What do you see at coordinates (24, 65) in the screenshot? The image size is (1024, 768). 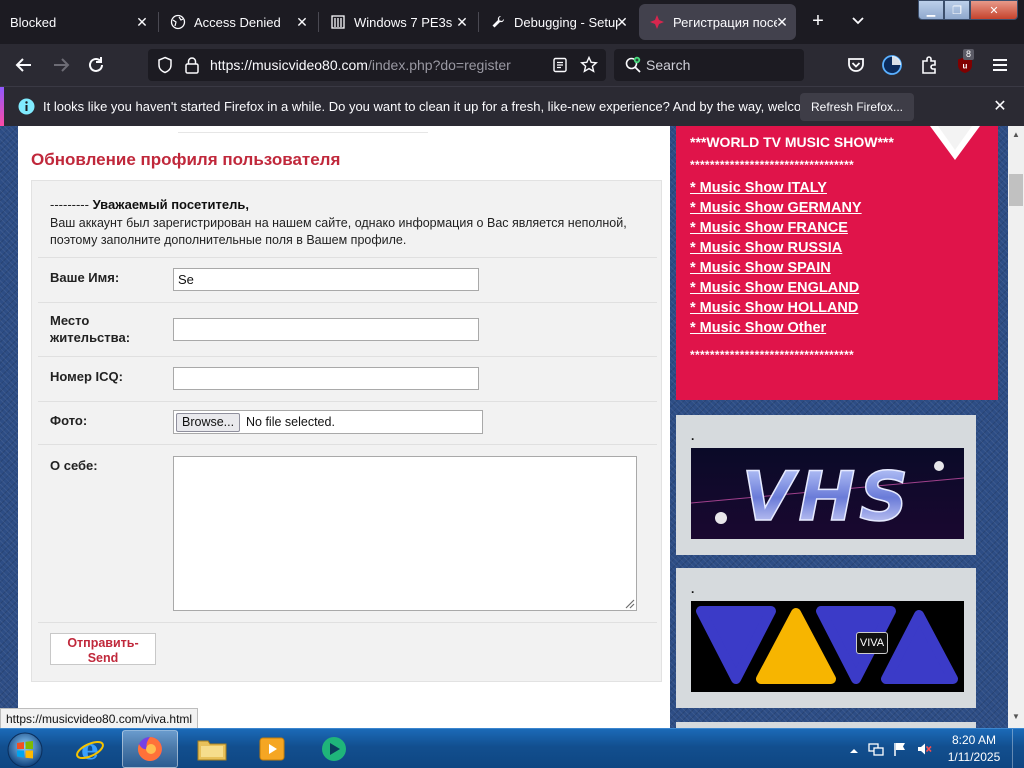 I see `back-arrow-icon` at bounding box center [24, 65].